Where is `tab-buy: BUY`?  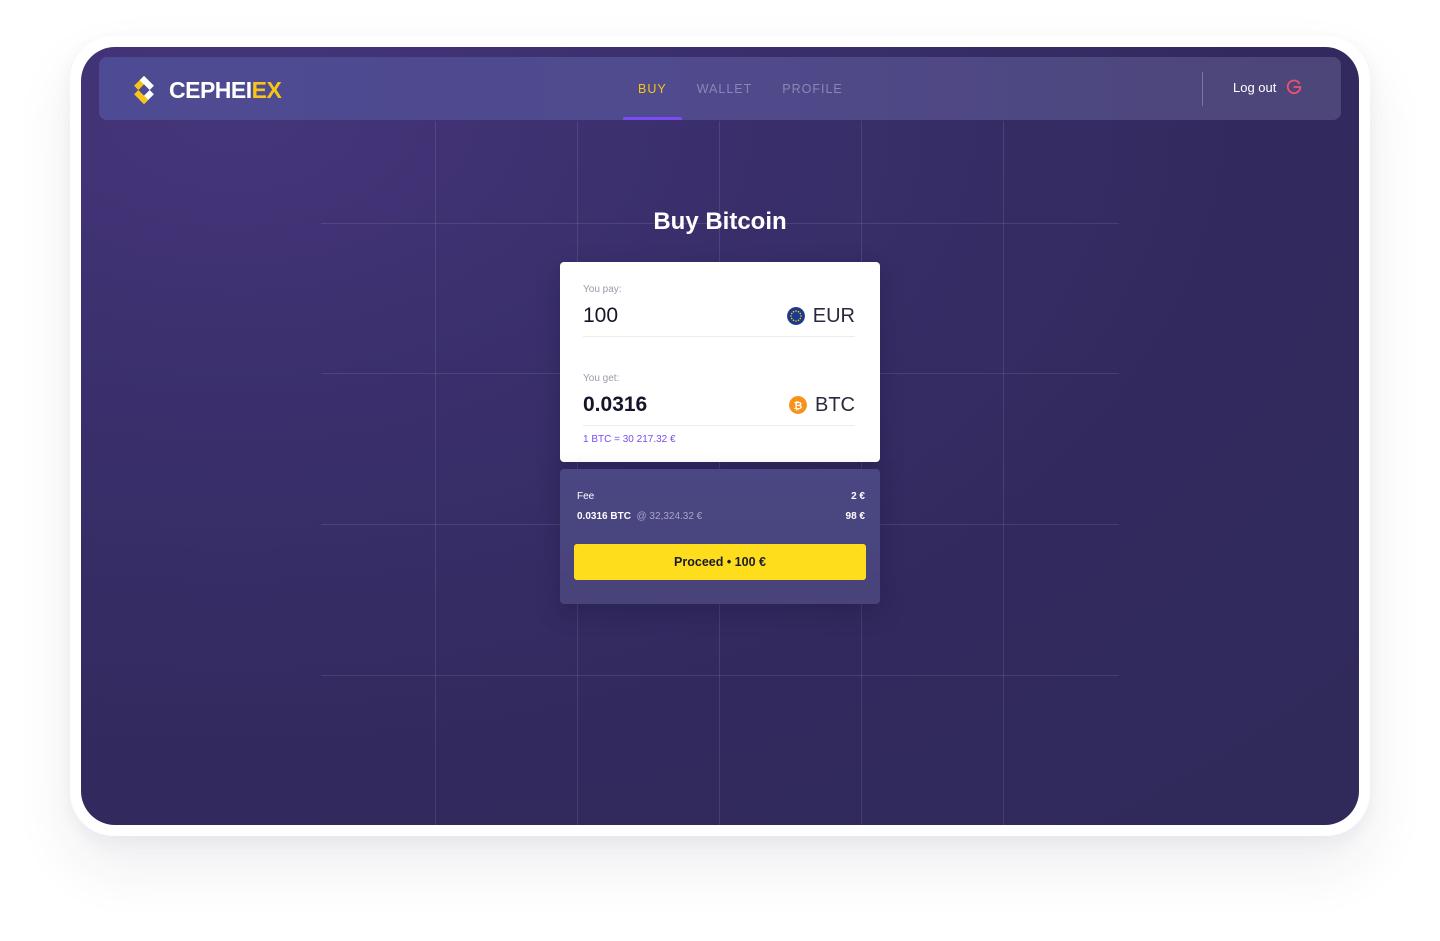
tab-buy: BUY is located at coordinates (652, 88).